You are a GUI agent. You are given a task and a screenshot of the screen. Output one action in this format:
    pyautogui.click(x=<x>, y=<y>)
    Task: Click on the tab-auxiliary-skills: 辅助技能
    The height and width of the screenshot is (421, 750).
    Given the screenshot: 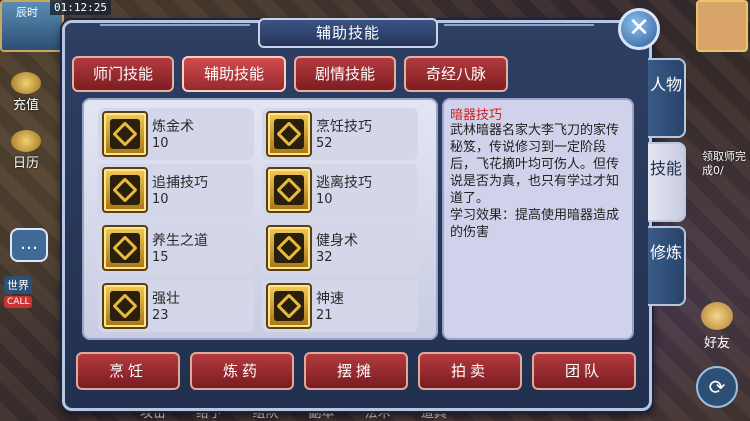 What is the action you would take?
    pyautogui.click(x=234, y=74)
    